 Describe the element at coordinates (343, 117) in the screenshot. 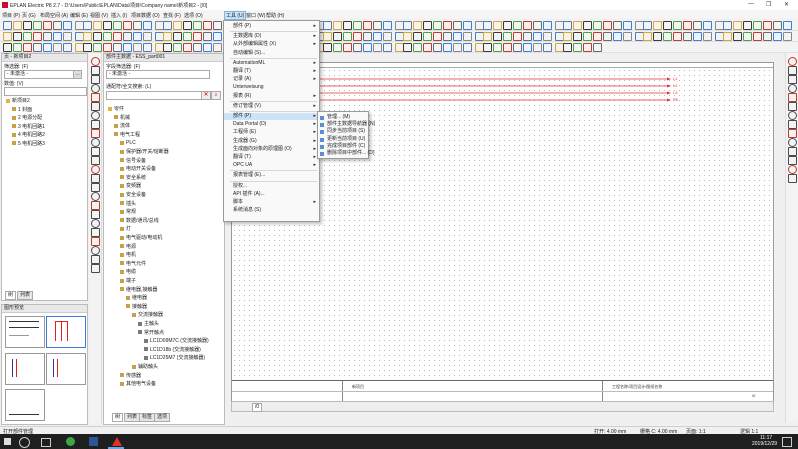

I see `parts-submenu-item: 管理... (M)` at that location.